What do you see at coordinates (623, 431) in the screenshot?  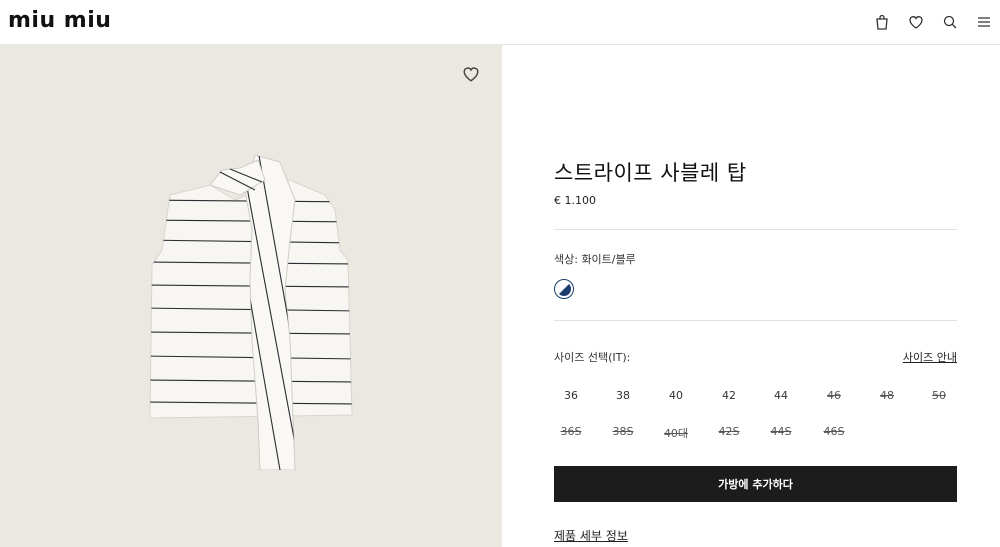 I see `size-option-38s-unavailable: 38S` at bounding box center [623, 431].